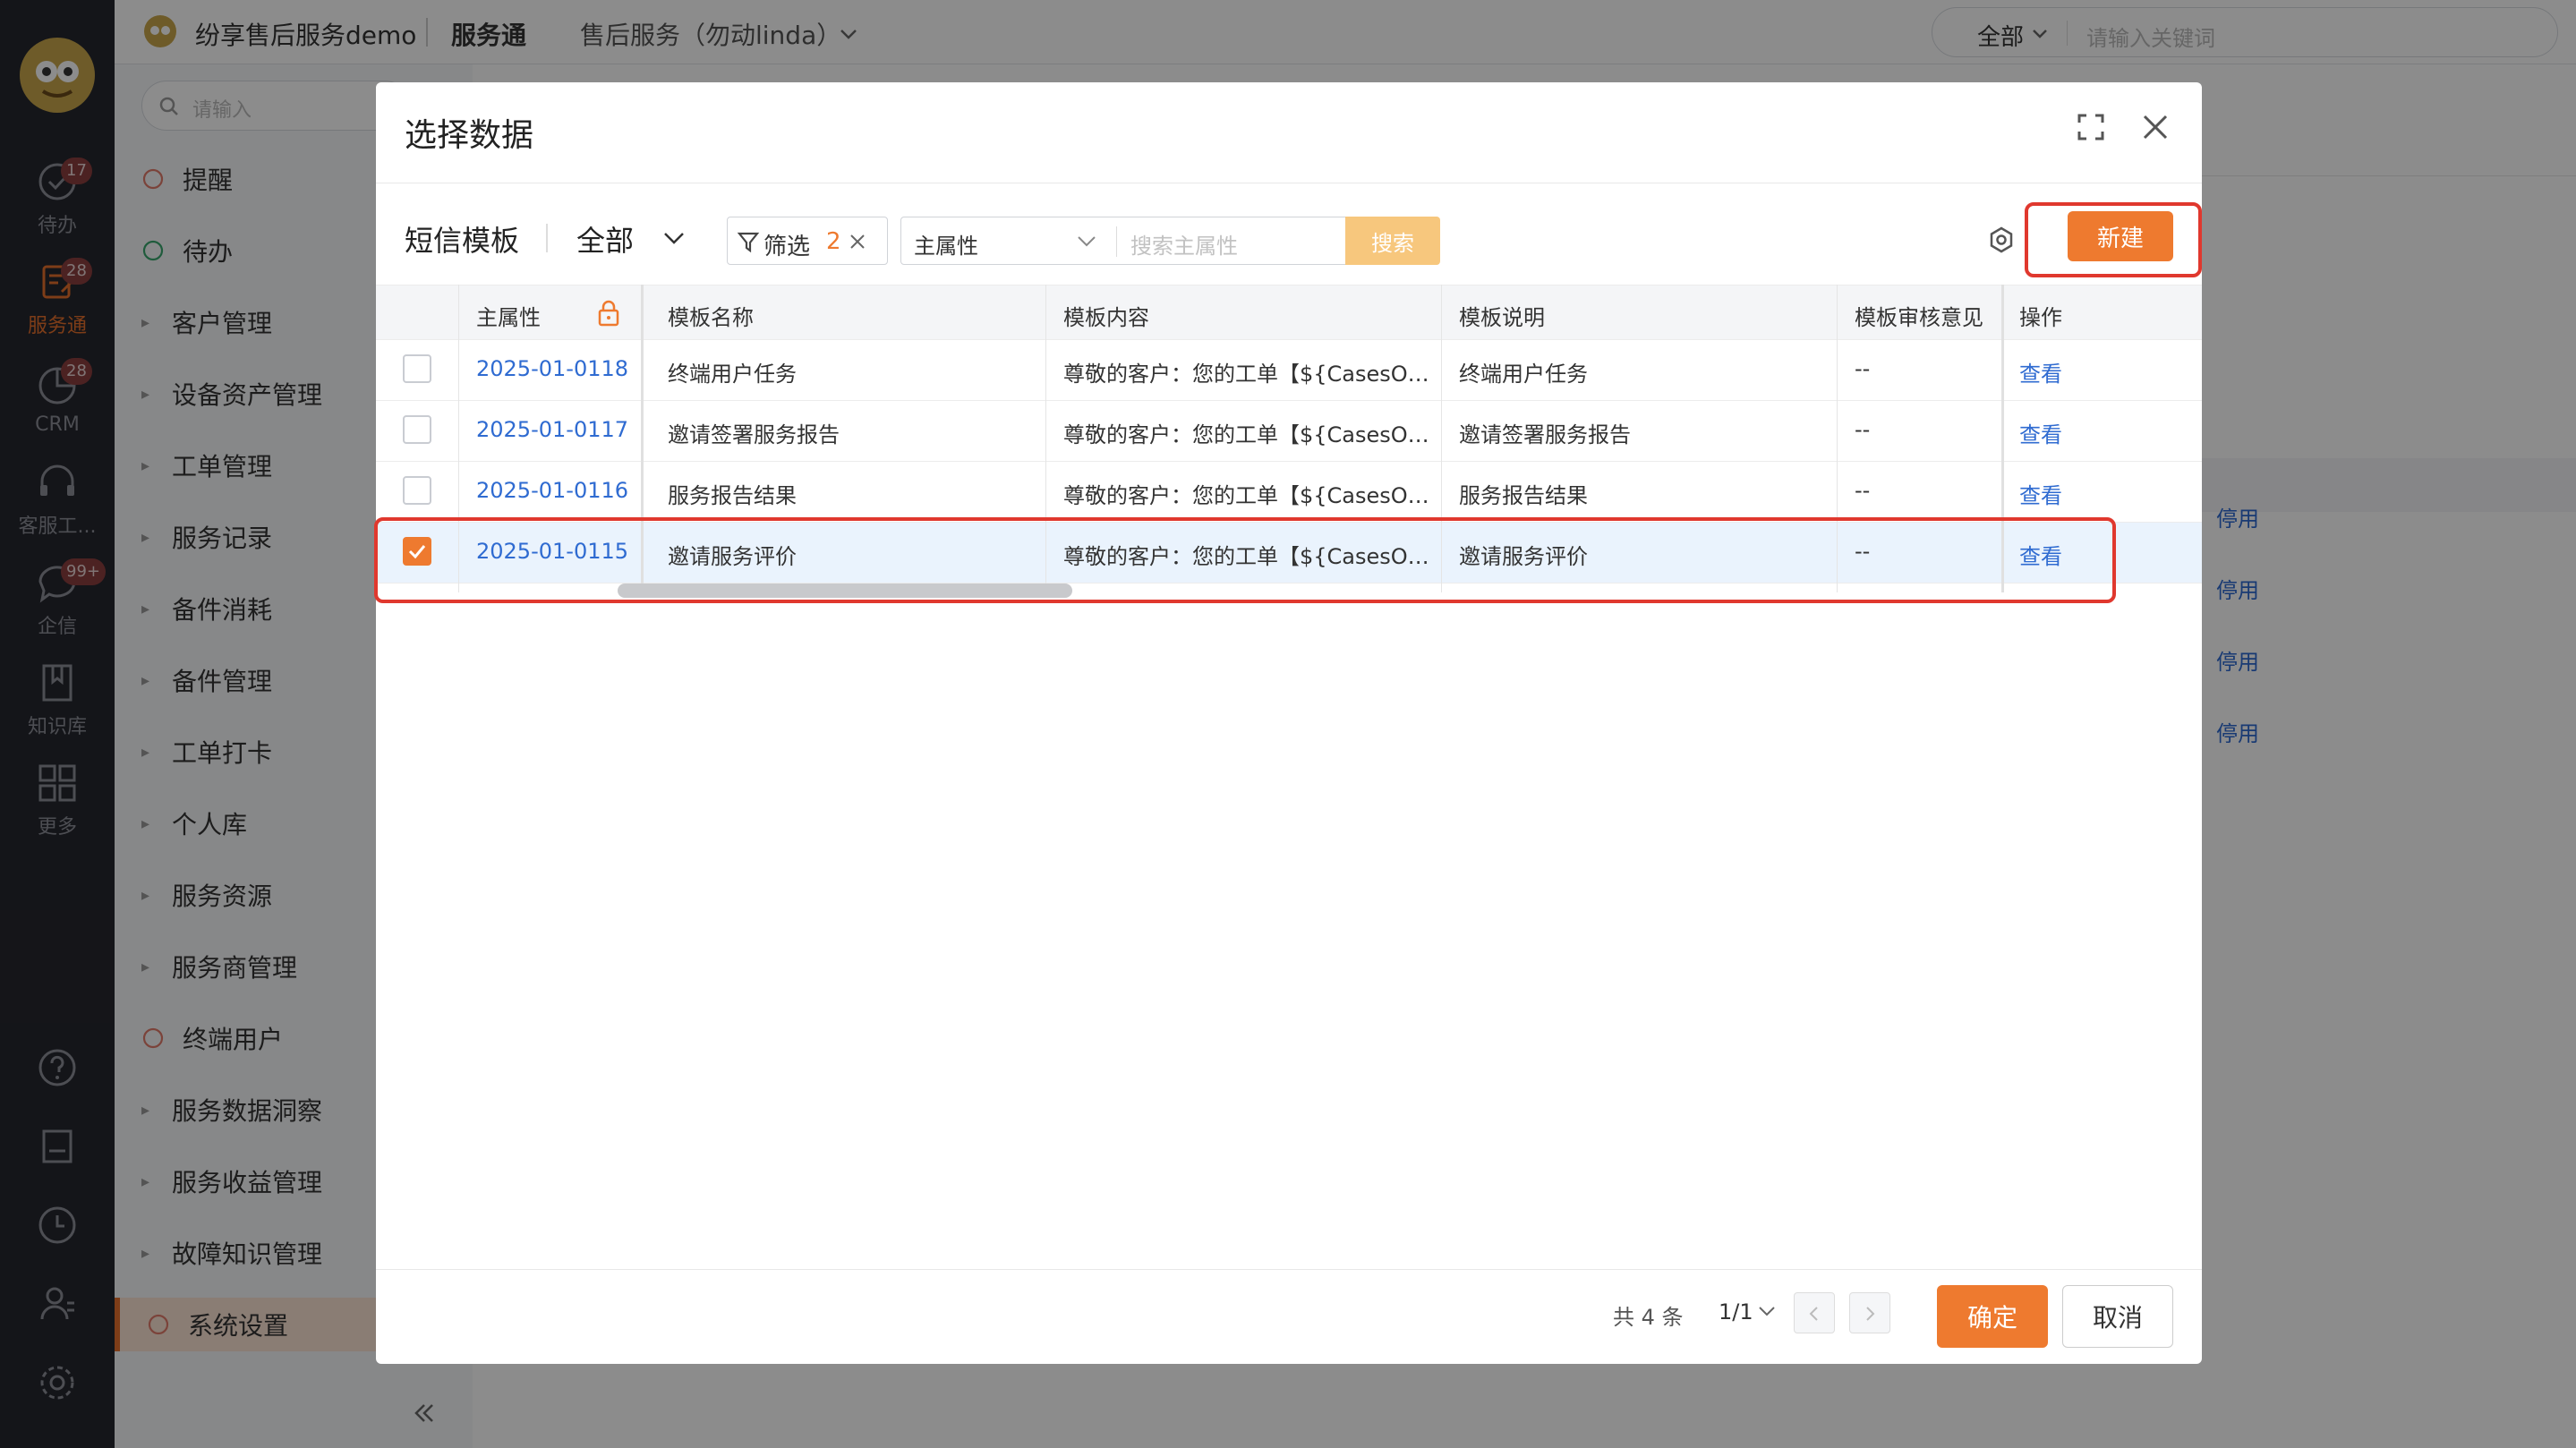 The image size is (2576, 1448). I want to click on object-name: 短信模板, so click(462, 241).